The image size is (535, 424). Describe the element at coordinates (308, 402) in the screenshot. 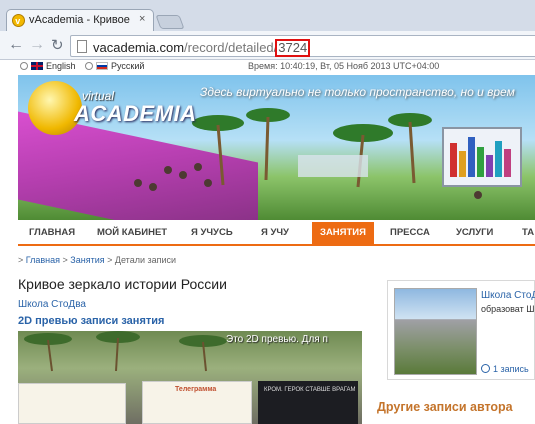

I see `preview-doc-right: КРОМ. ГЕРОК СТАВШЕ ВРАГАМ` at that location.